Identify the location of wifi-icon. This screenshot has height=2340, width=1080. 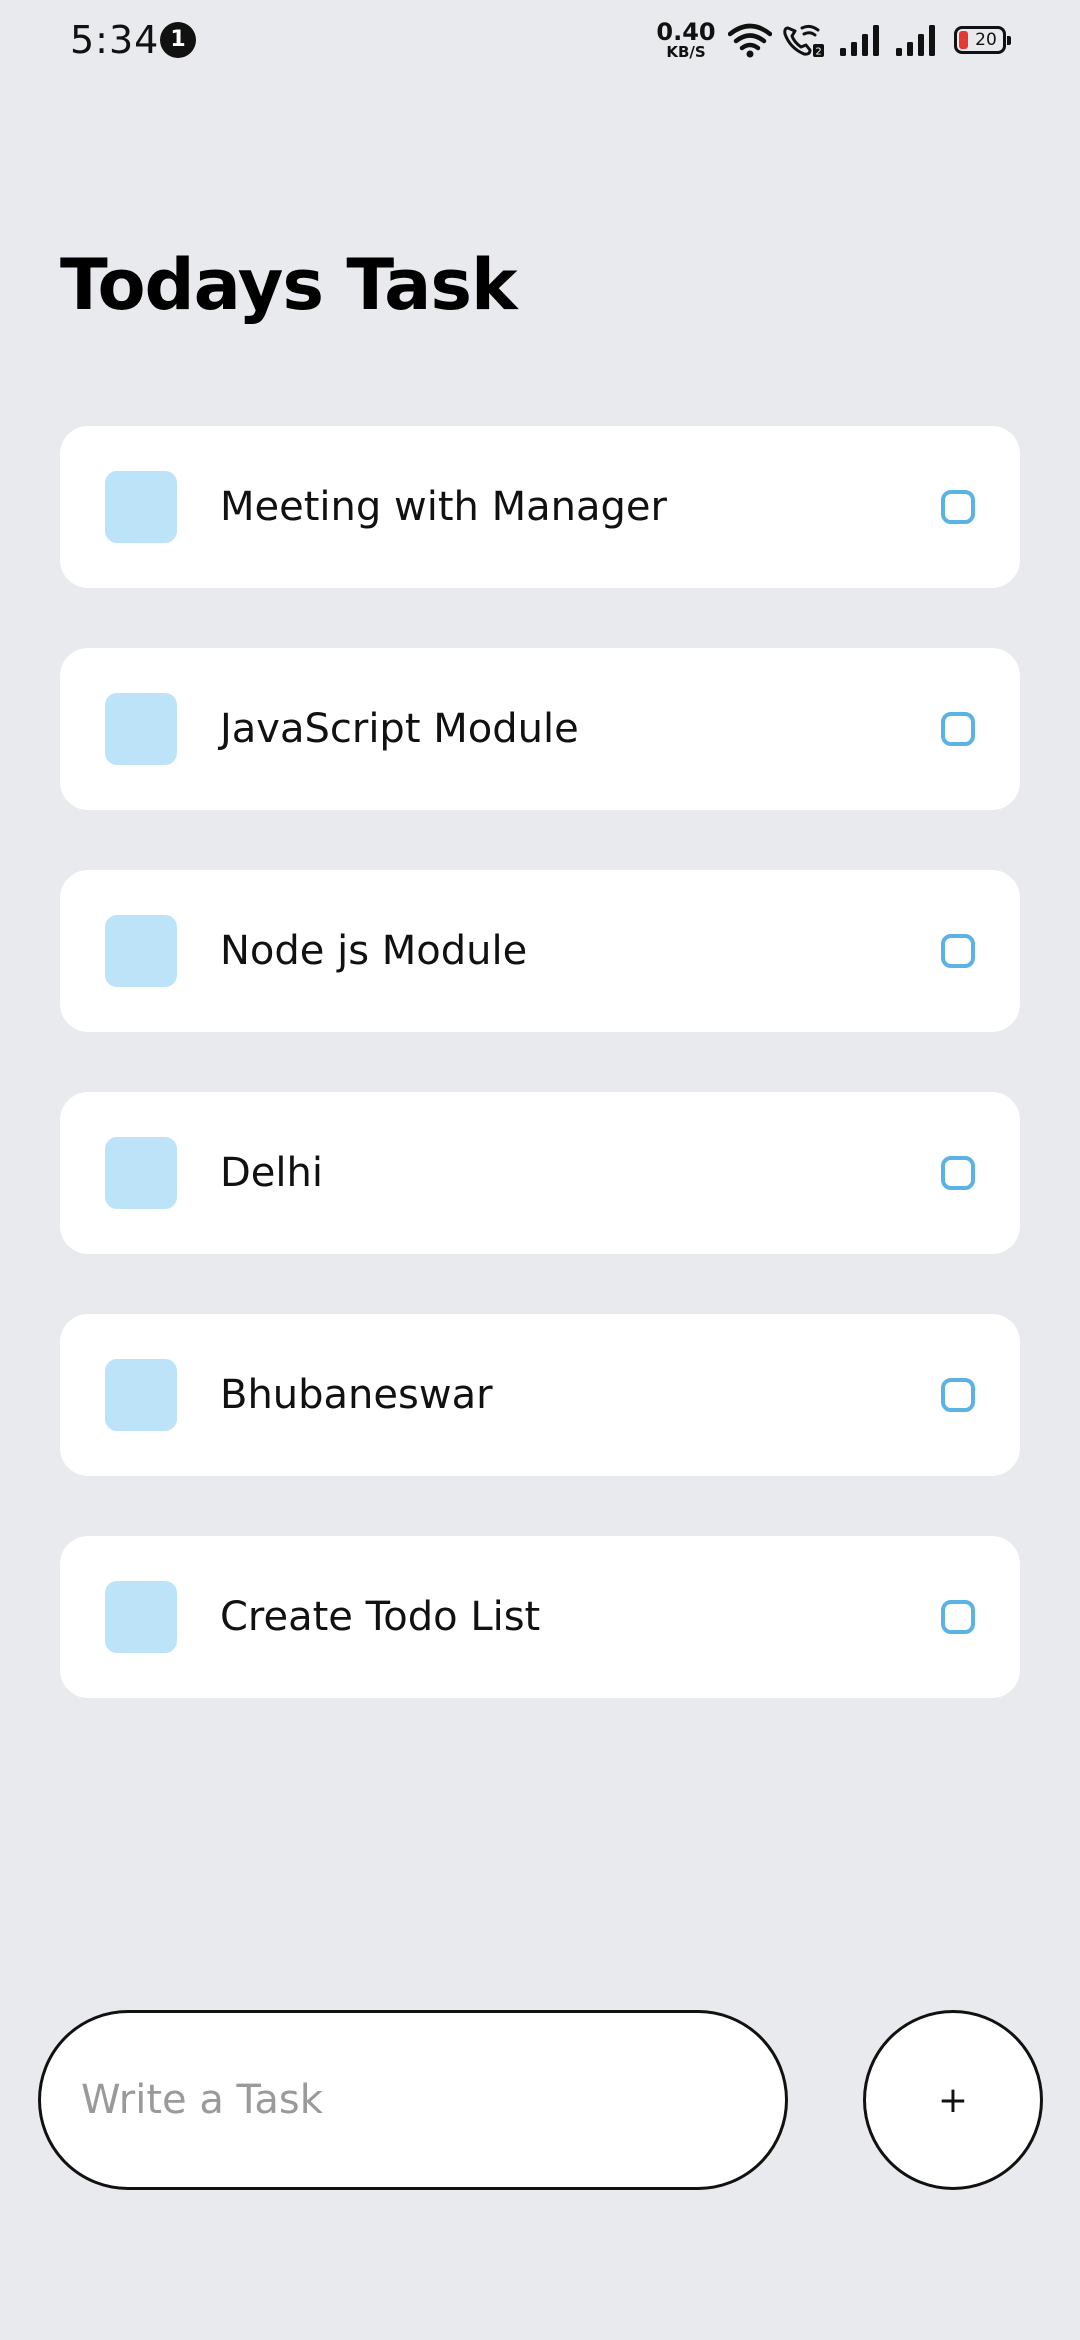
(750, 40).